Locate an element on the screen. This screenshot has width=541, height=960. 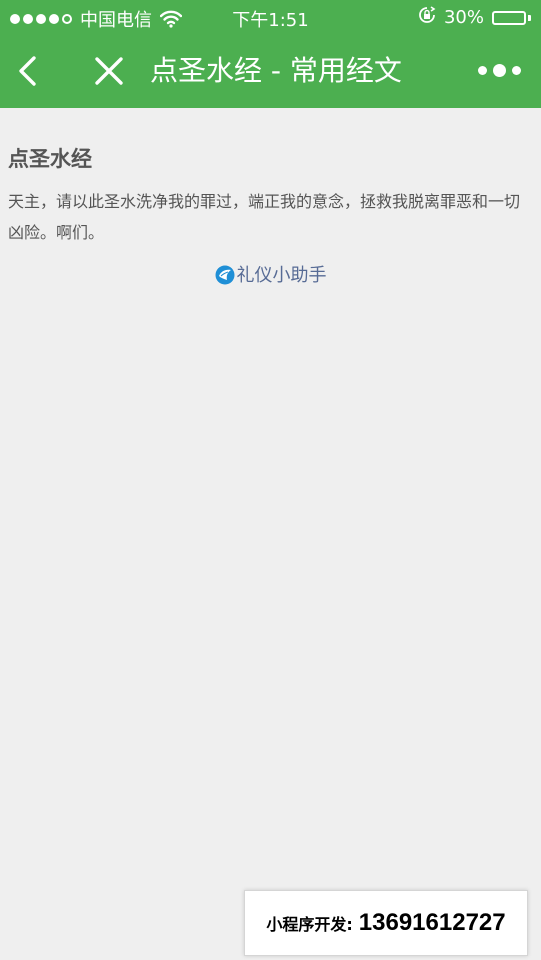
carrier-label: 中国电信 is located at coordinates (116, 20).